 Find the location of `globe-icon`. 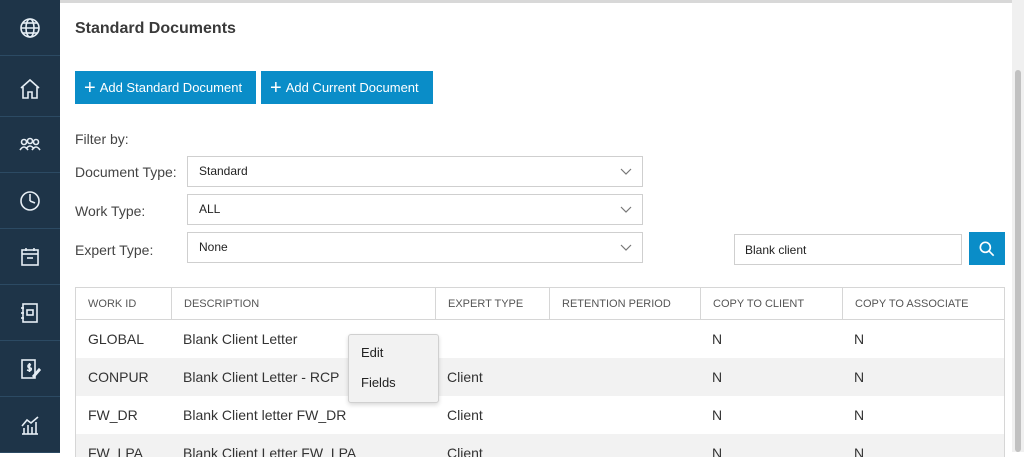

globe-icon is located at coordinates (30, 27).